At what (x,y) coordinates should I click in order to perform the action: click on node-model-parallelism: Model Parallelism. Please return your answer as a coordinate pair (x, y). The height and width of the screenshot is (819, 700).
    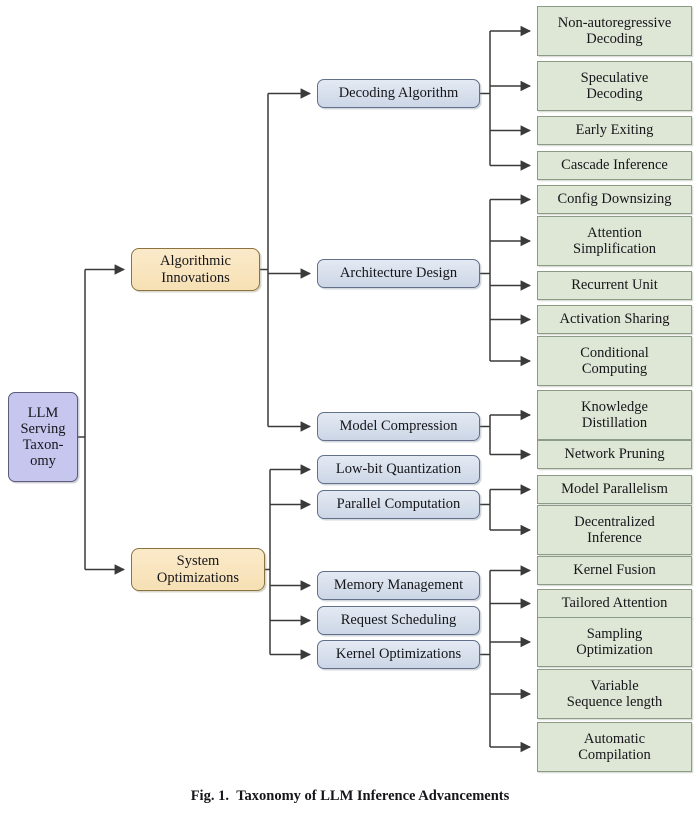
    Looking at the image, I should click on (614, 489).